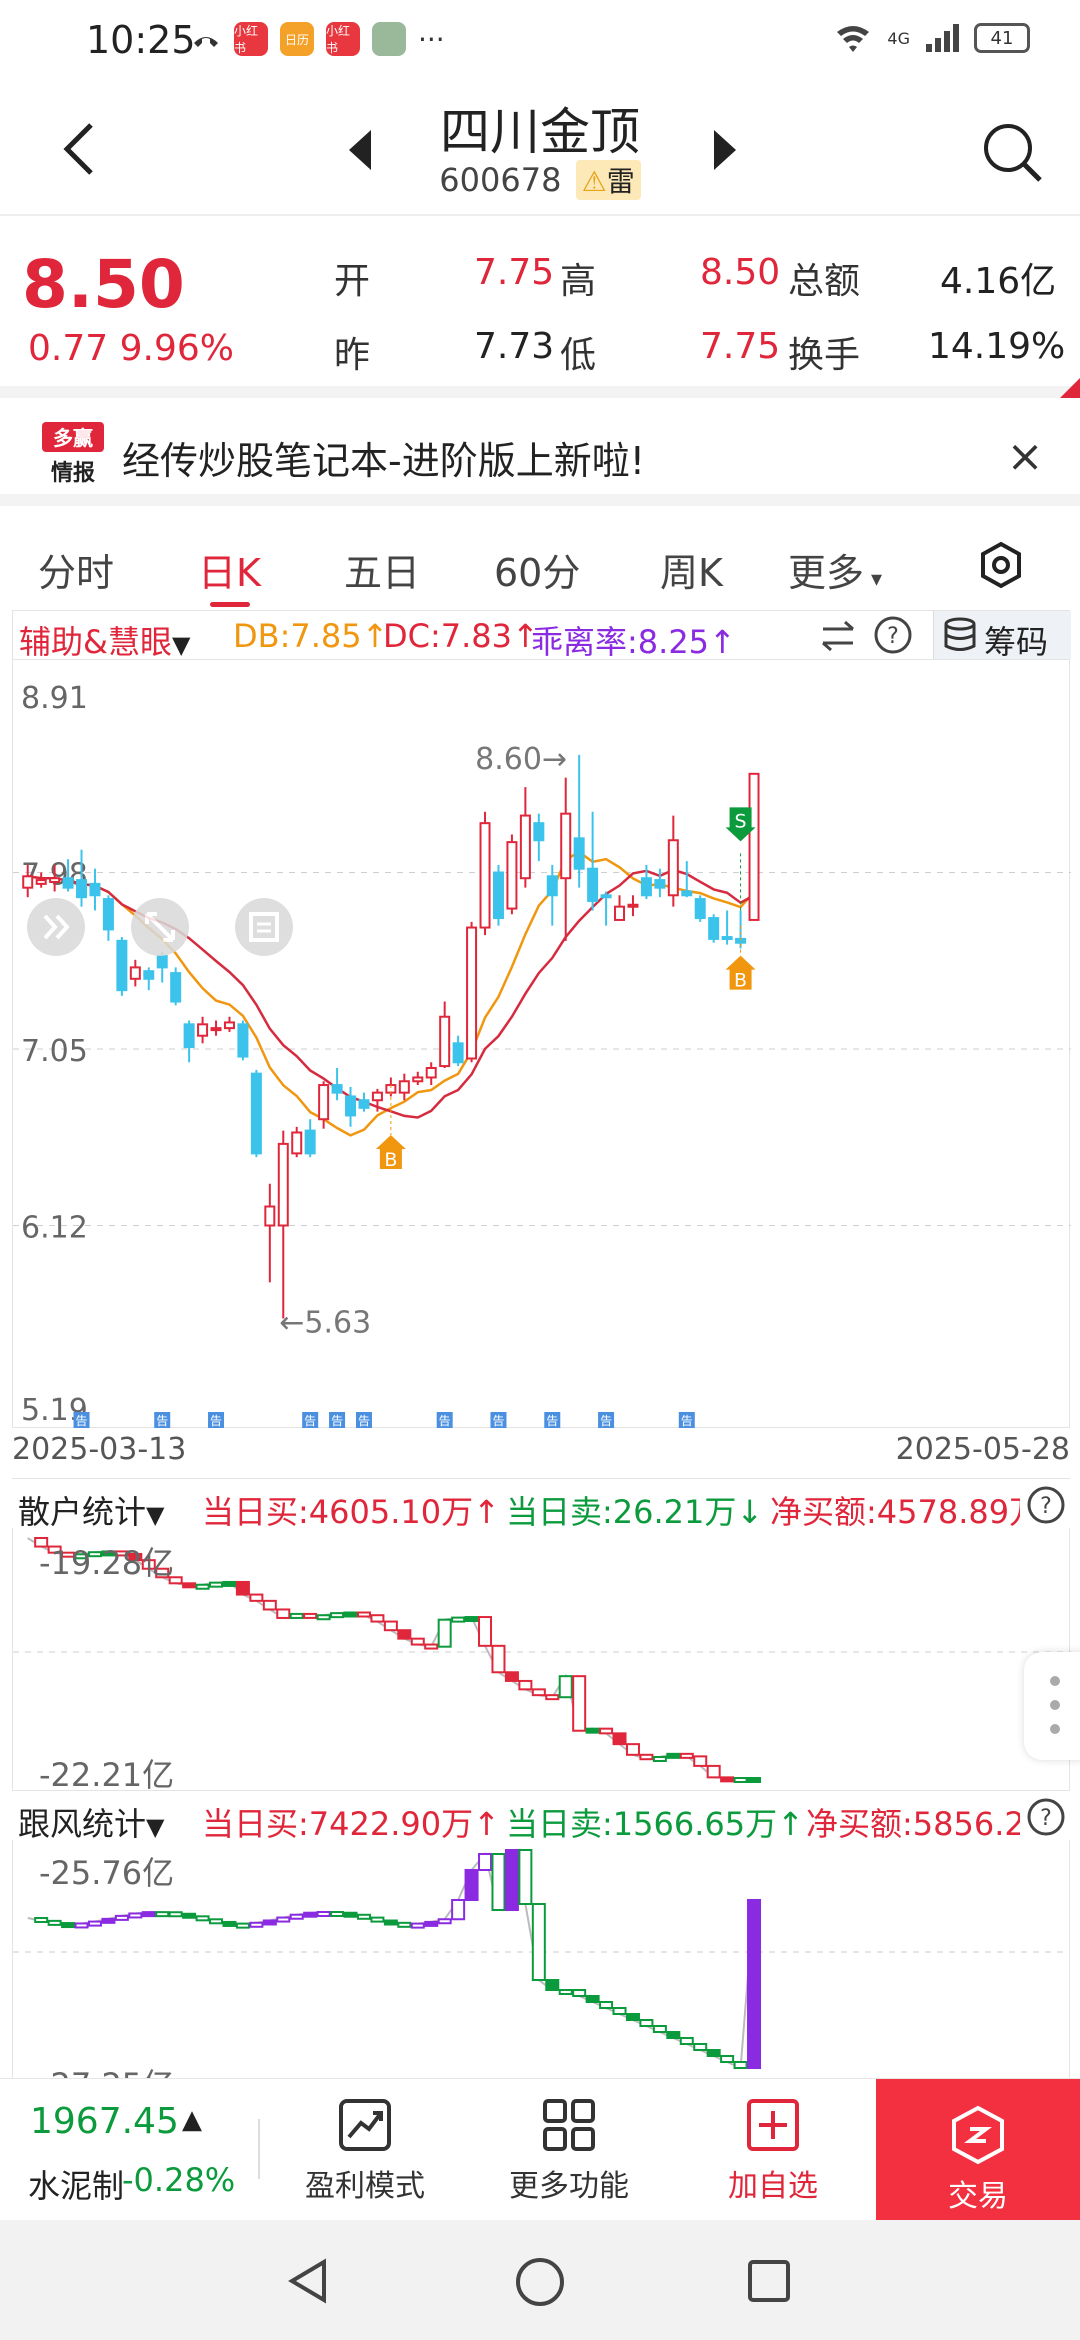 This screenshot has width=1080, height=2340. What do you see at coordinates (725, 150) in the screenshot?
I see `next-stock-icon` at bounding box center [725, 150].